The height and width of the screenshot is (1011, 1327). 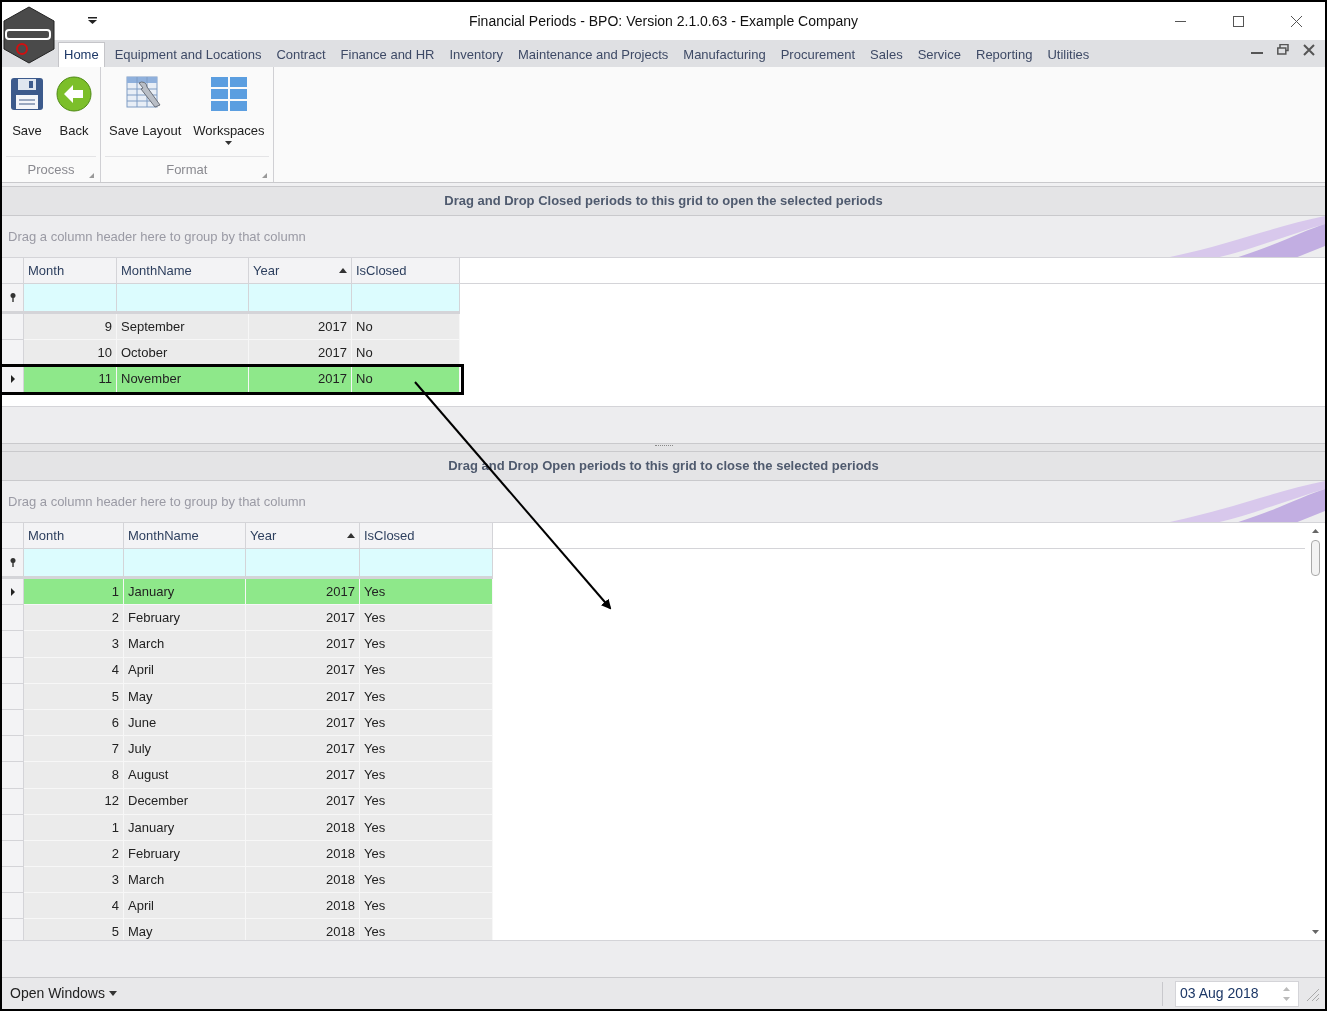 What do you see at coordinates (1312, 993) in the screenshot?
I see `resize-grip-icon` at bounding box center [1312, 993].